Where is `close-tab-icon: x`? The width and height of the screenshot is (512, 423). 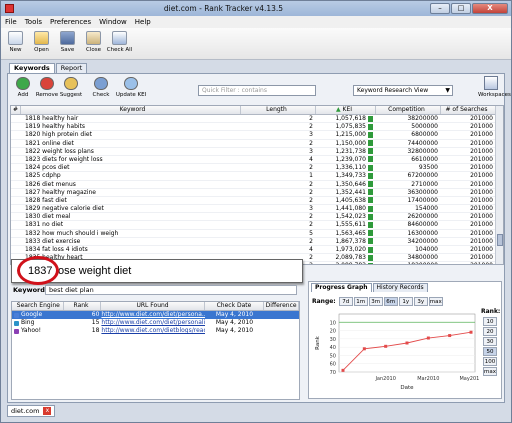
close-tab-icon: x is located at coordinates (47, 411).